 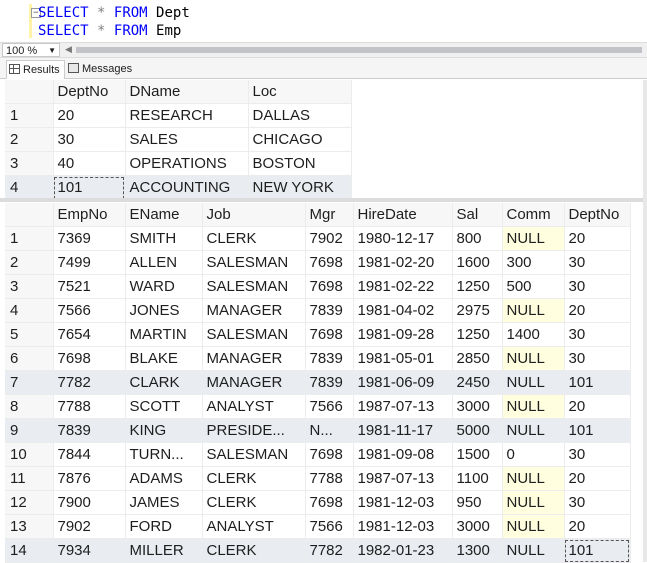 What do you see at coordinates (187, 163) in the screenshot?
I see `cell: OPERATIONS` at bounding box center [187, 163].